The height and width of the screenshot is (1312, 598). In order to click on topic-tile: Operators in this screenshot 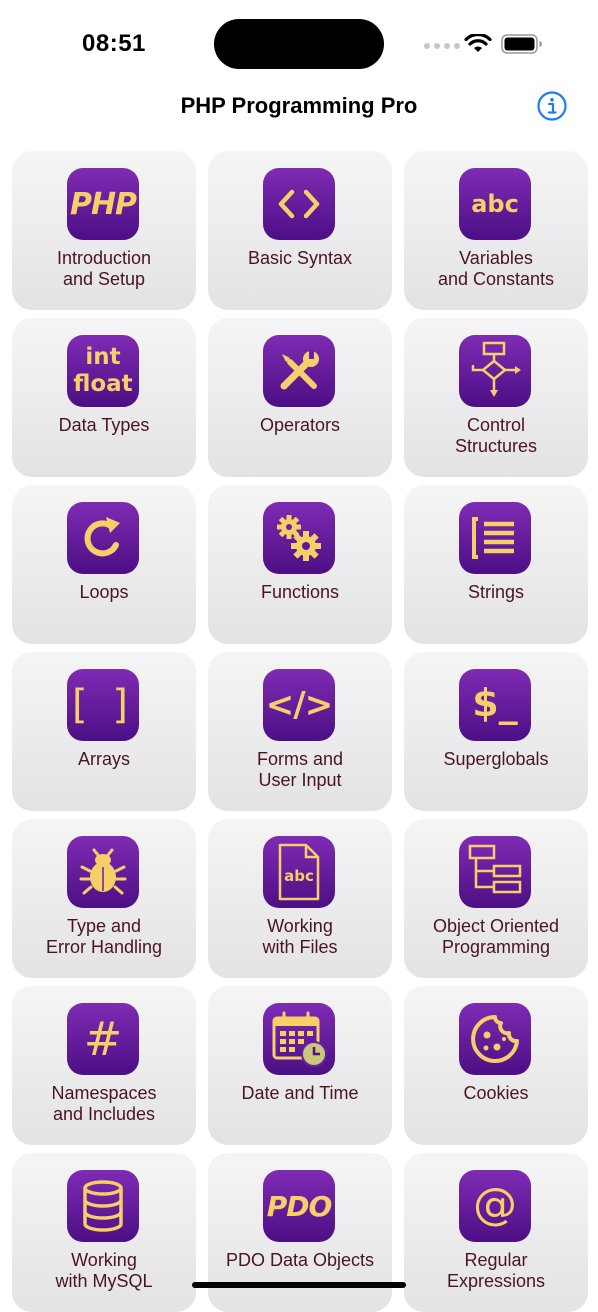, I will do `click(300, 397)`.